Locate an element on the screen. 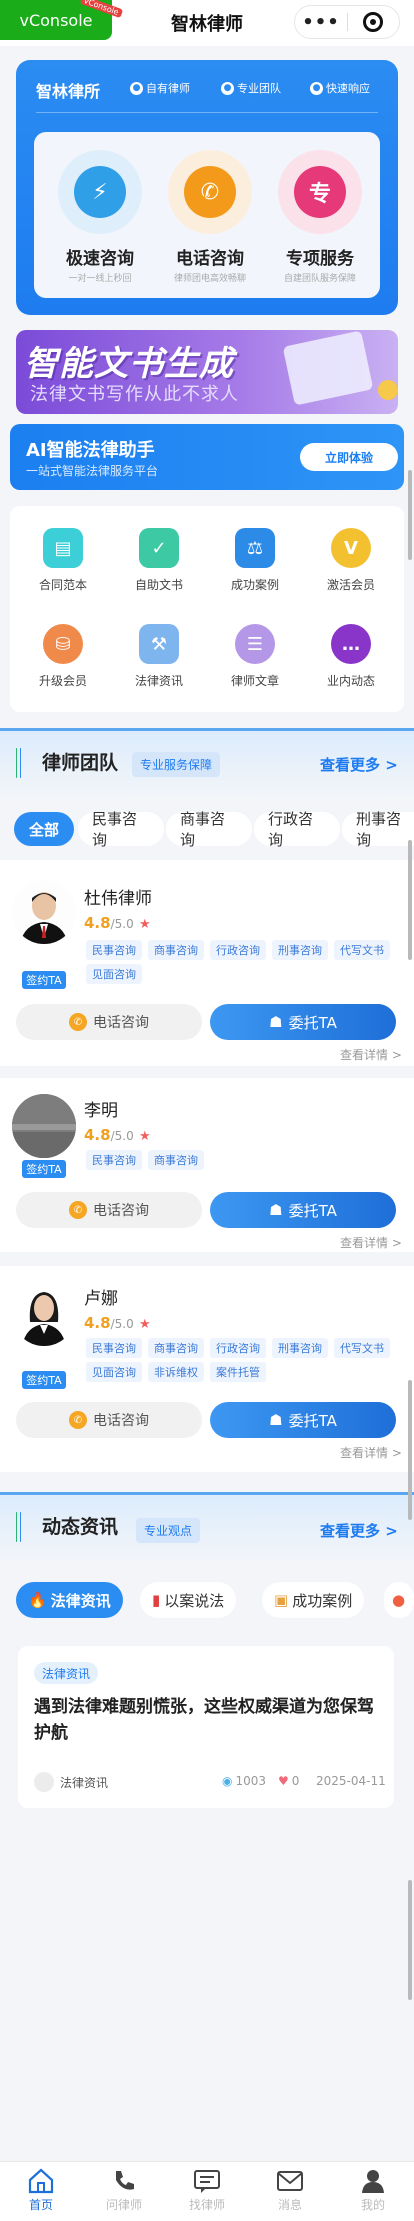  menu-industry-news: … 业内动态 is located at coordinates (351, 656).